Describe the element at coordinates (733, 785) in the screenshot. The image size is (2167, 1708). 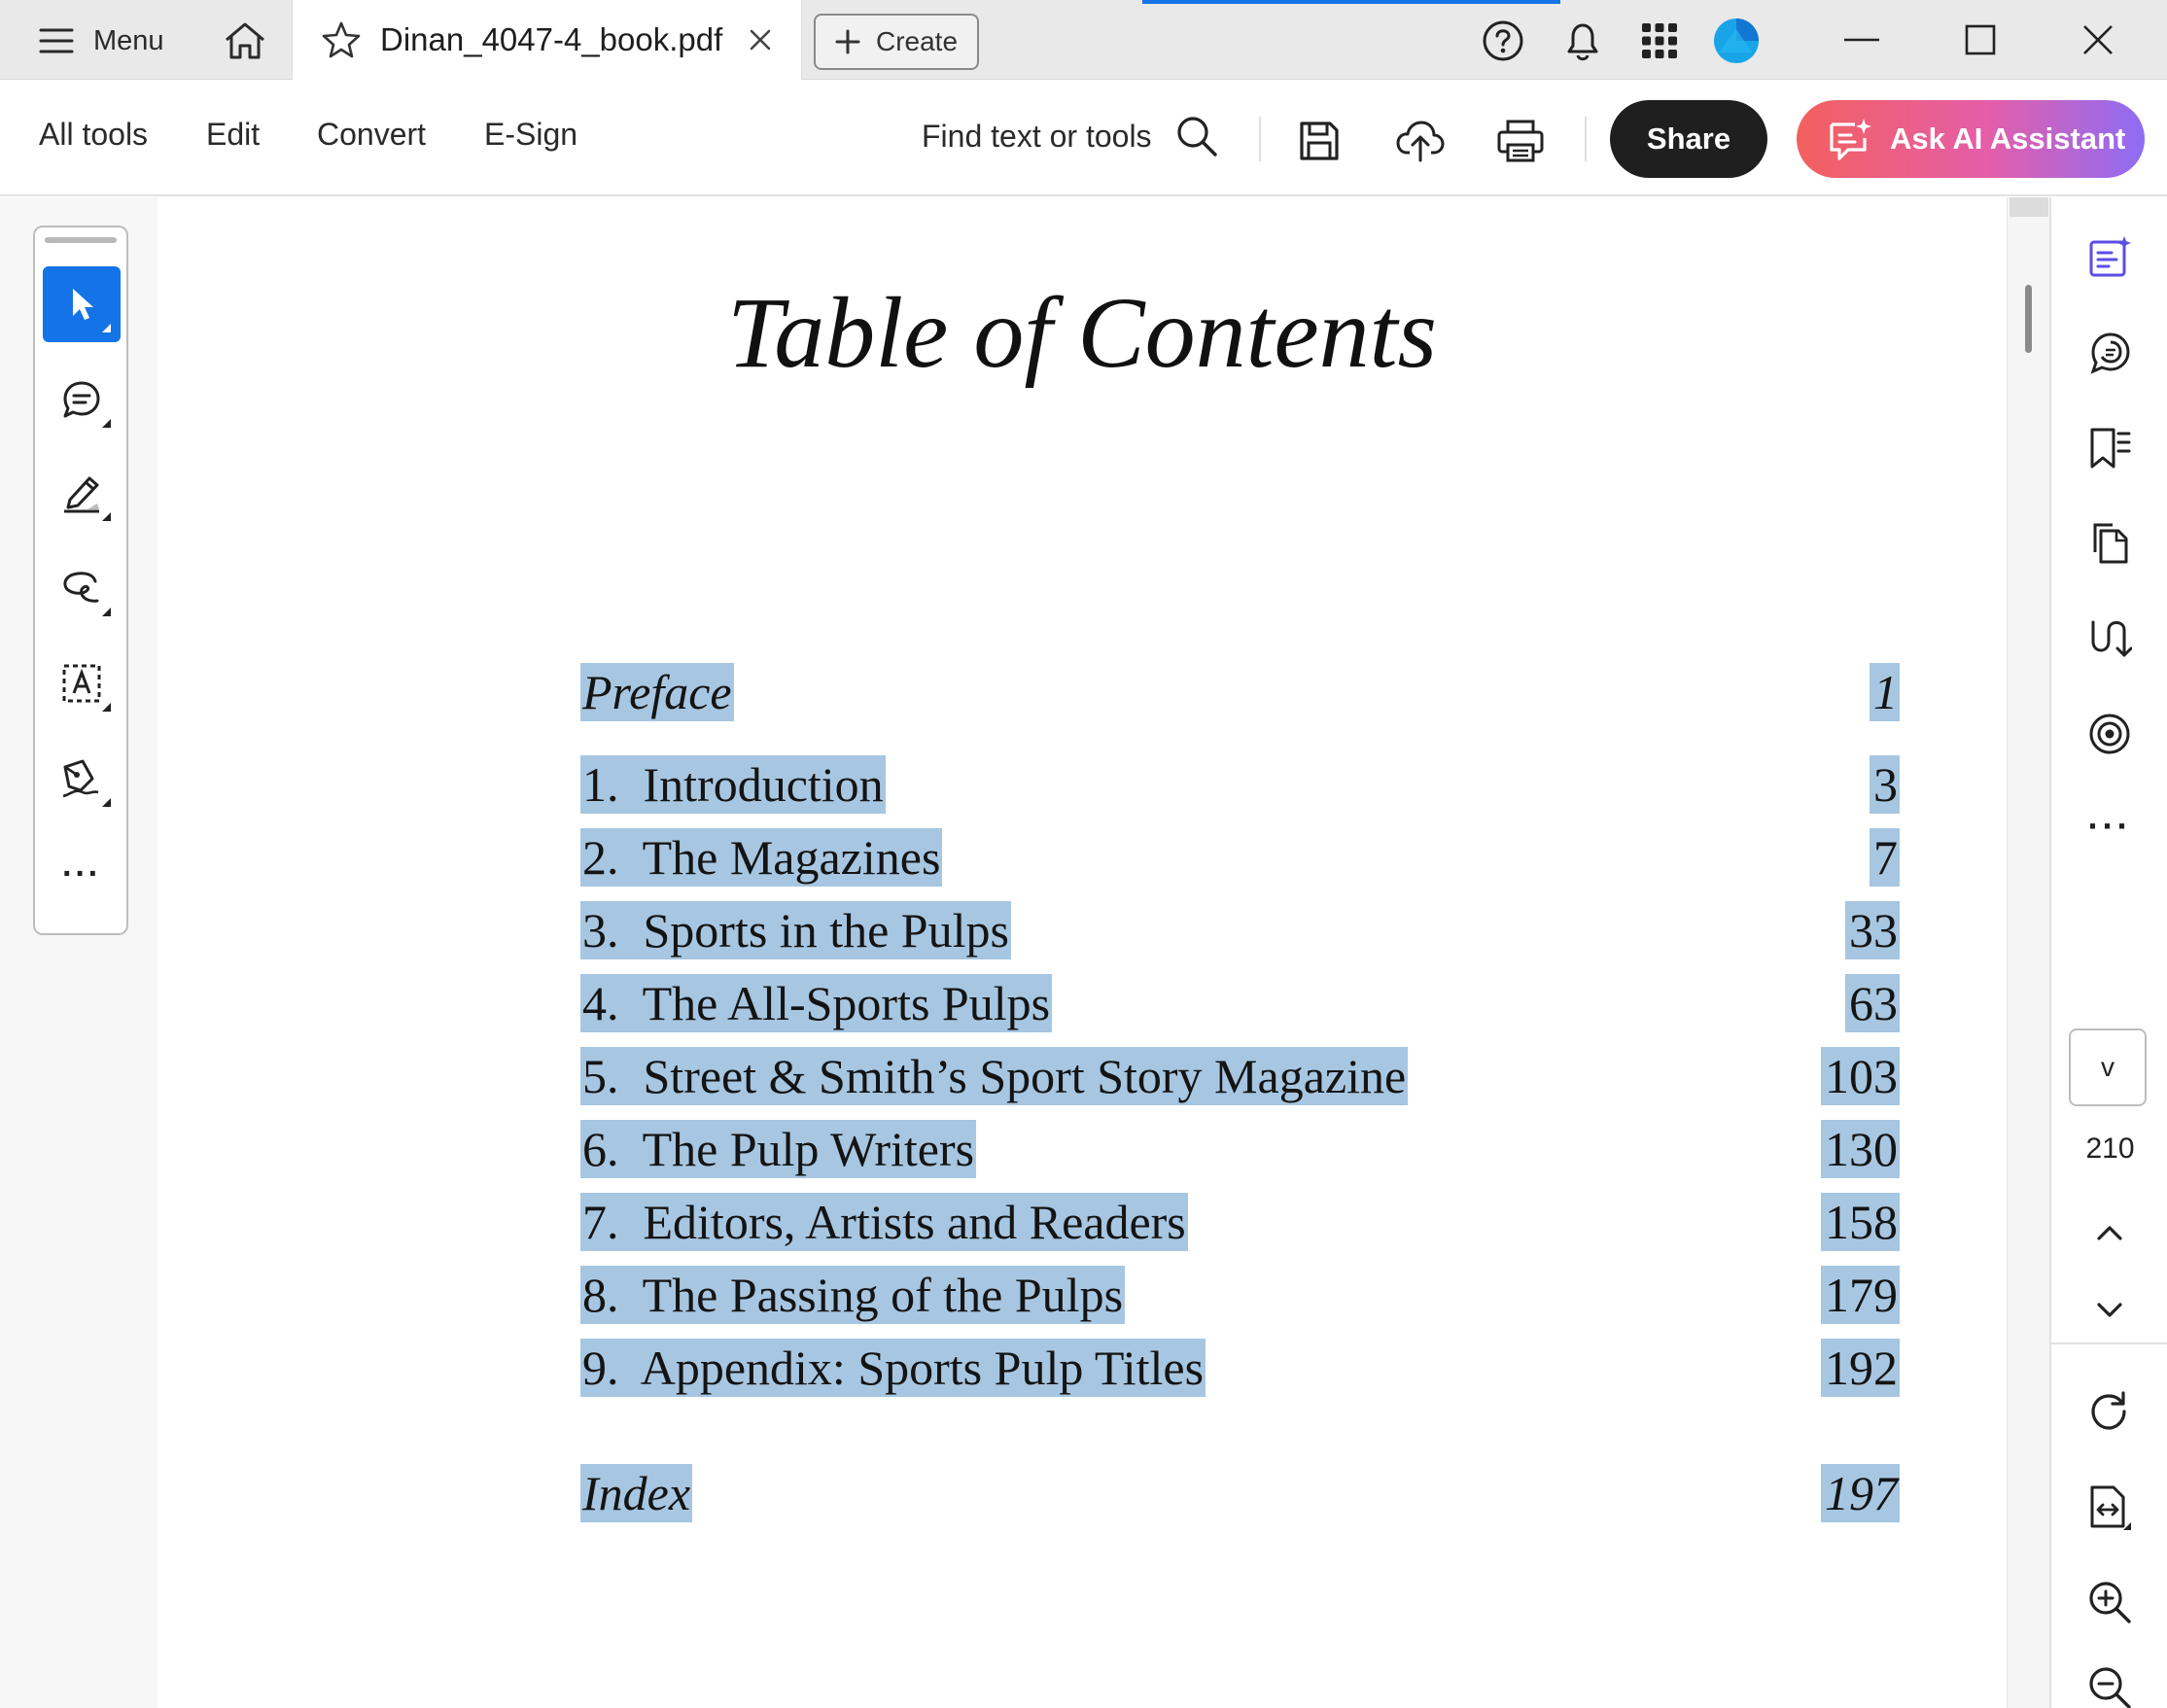
I see `toc-entry-title: 1. Introduction` at that location.